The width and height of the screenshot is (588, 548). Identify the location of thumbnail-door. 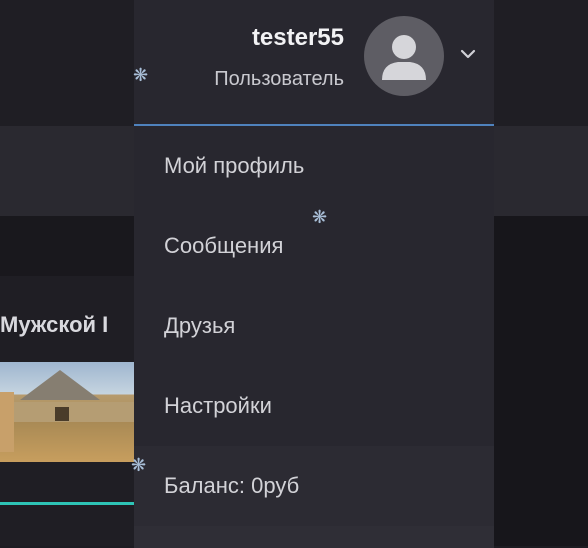
(62, 414).